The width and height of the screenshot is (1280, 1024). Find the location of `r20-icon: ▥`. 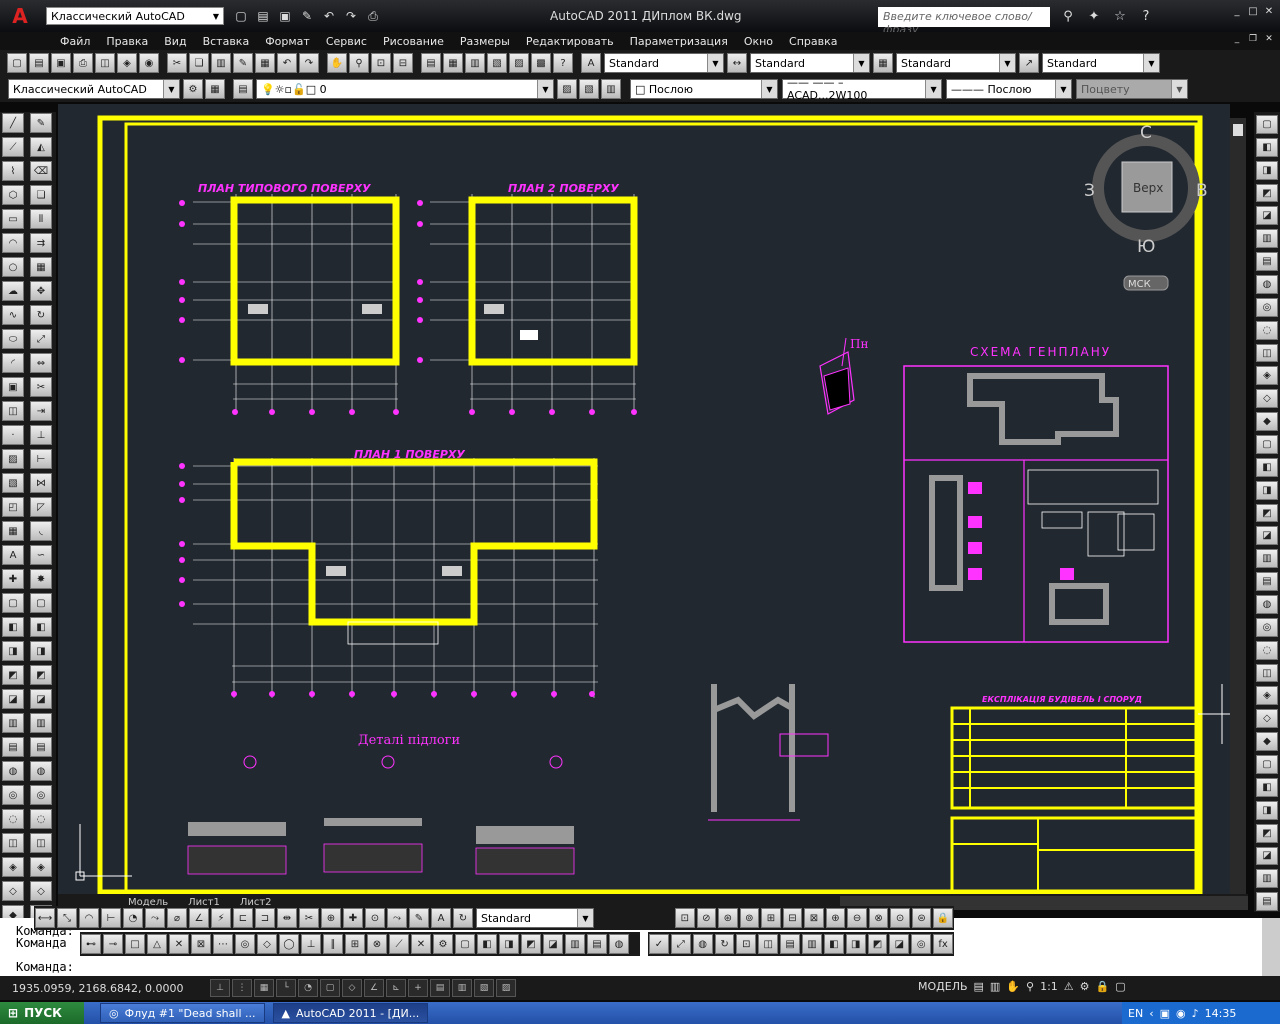

r20-icon: ▥ is located at coordinates (1267, 559).